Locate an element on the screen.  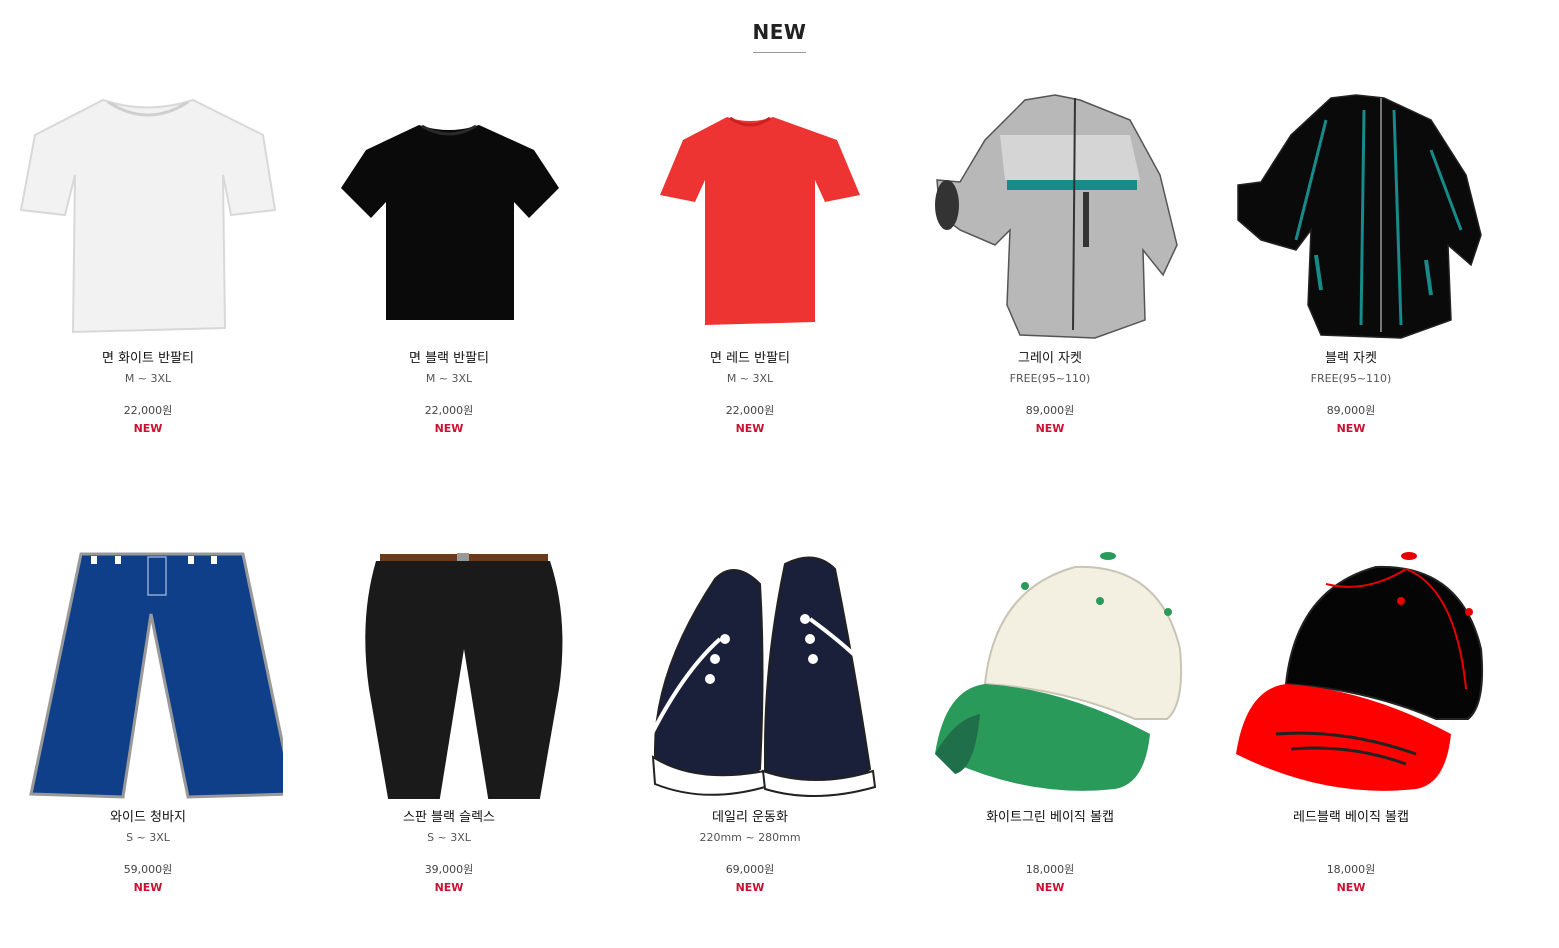
product-card: 면 화이트 반팔티 M ~ 3XL 22,000원 NEW is located at coordinates (149, 258).